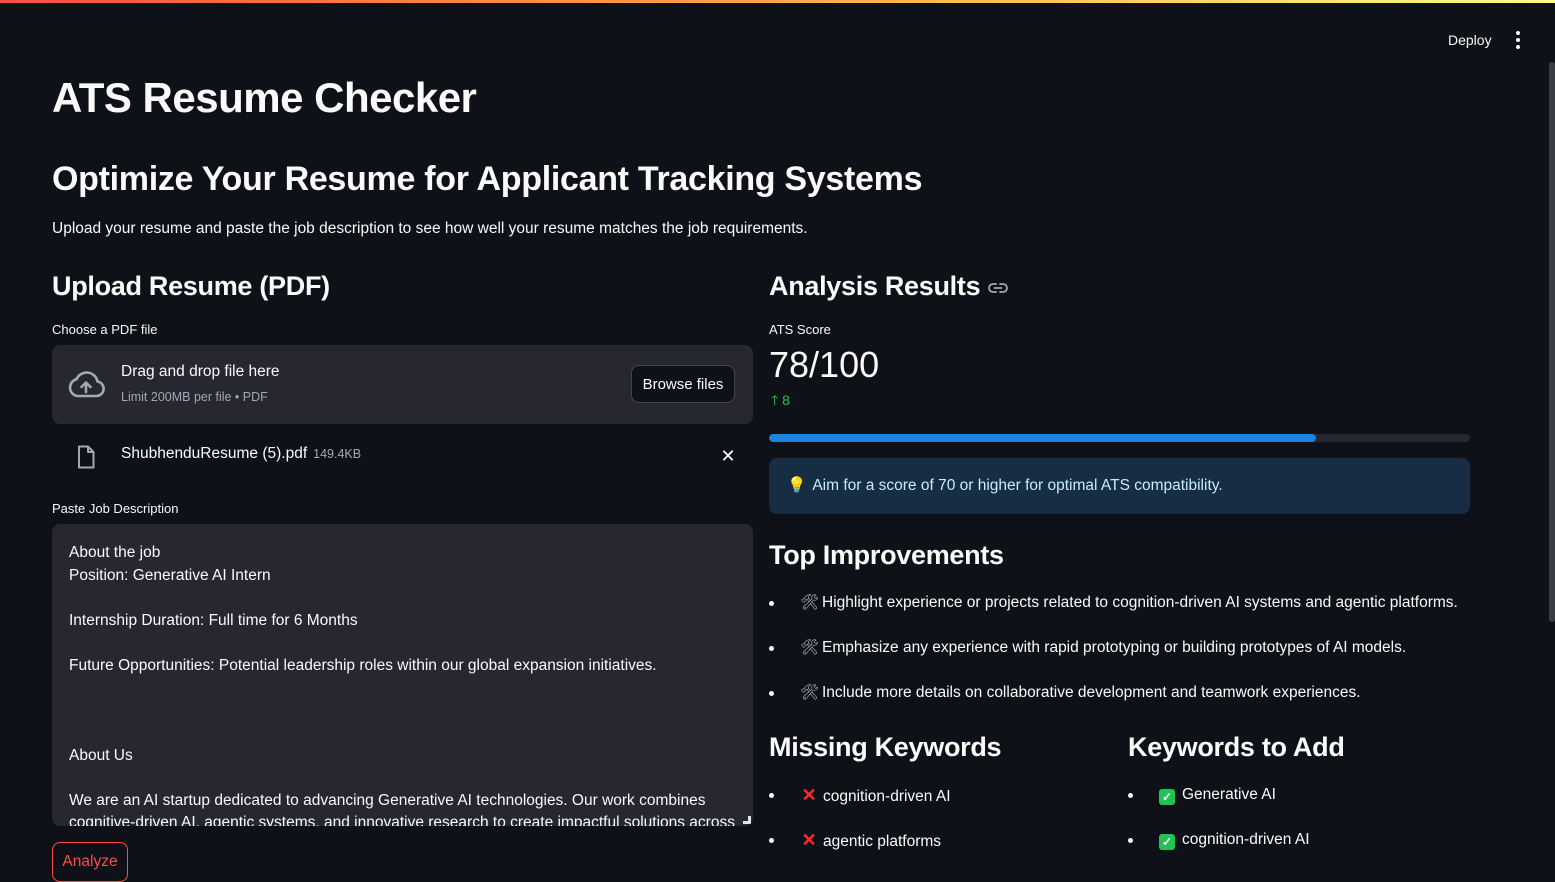 The image size is (1555, 882). What do you see at coordinates (264, 97) in the screenshot?
I see `page-title: ATS Resume Checker` at bounding box center [264, 97].